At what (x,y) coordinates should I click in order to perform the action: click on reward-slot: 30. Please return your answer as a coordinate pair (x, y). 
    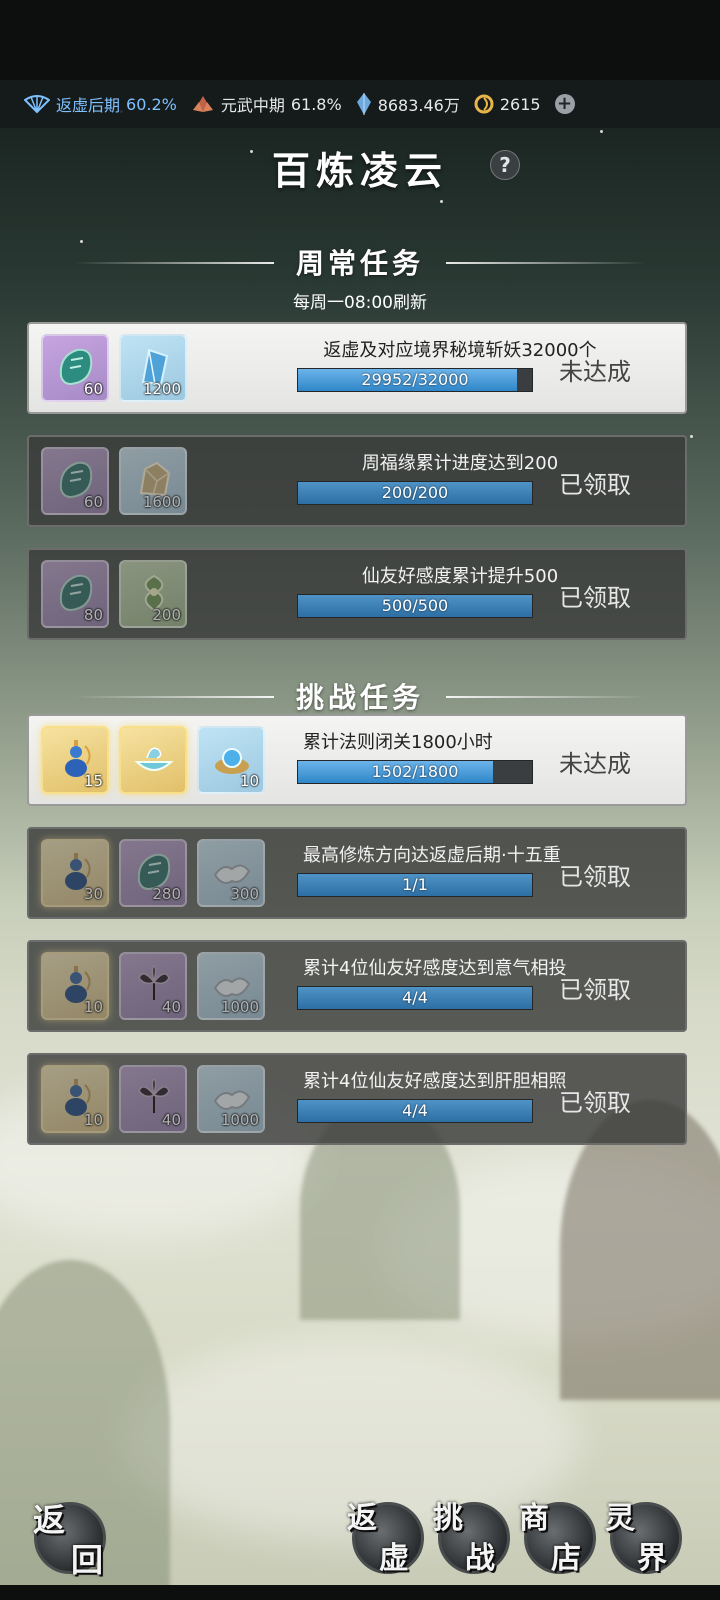
    Looking at the image, I should click on (75, 873).